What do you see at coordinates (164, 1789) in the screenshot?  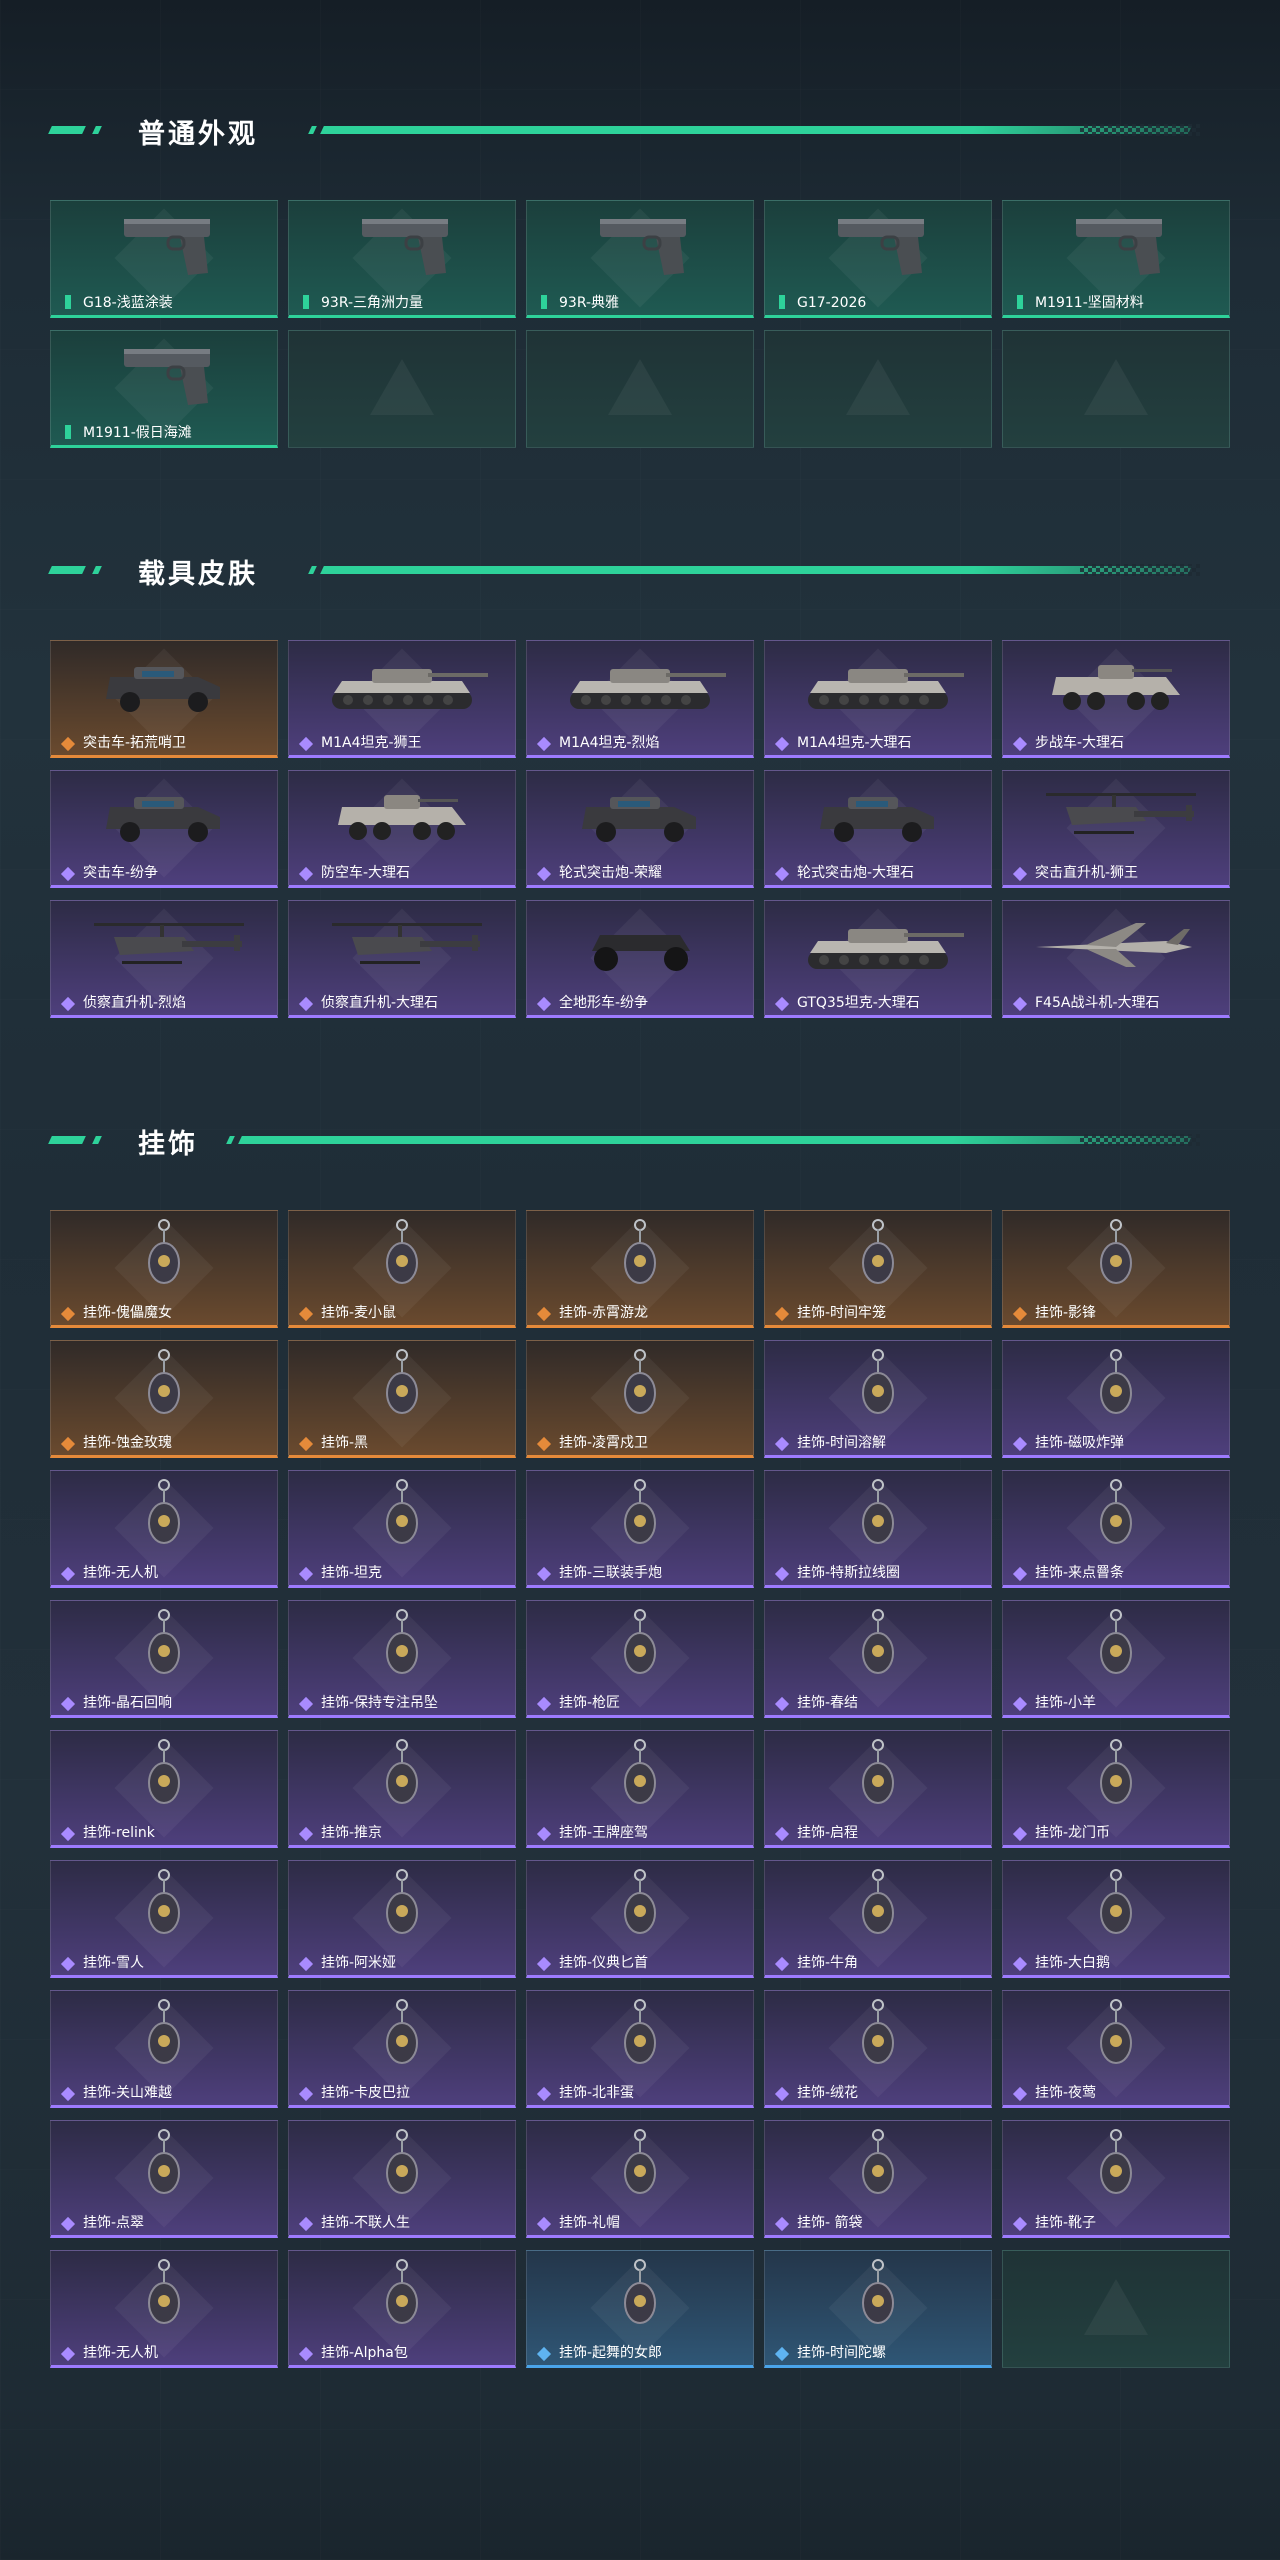 I see `item-card: 挂饰-relink` at bounding box center [164, 1789].